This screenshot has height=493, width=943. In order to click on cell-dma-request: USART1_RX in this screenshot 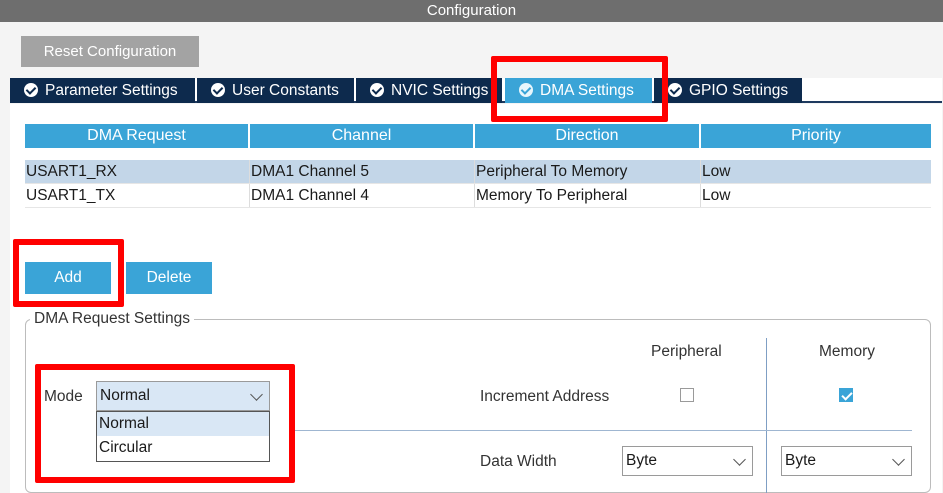, I will do `click(137, 171)`.